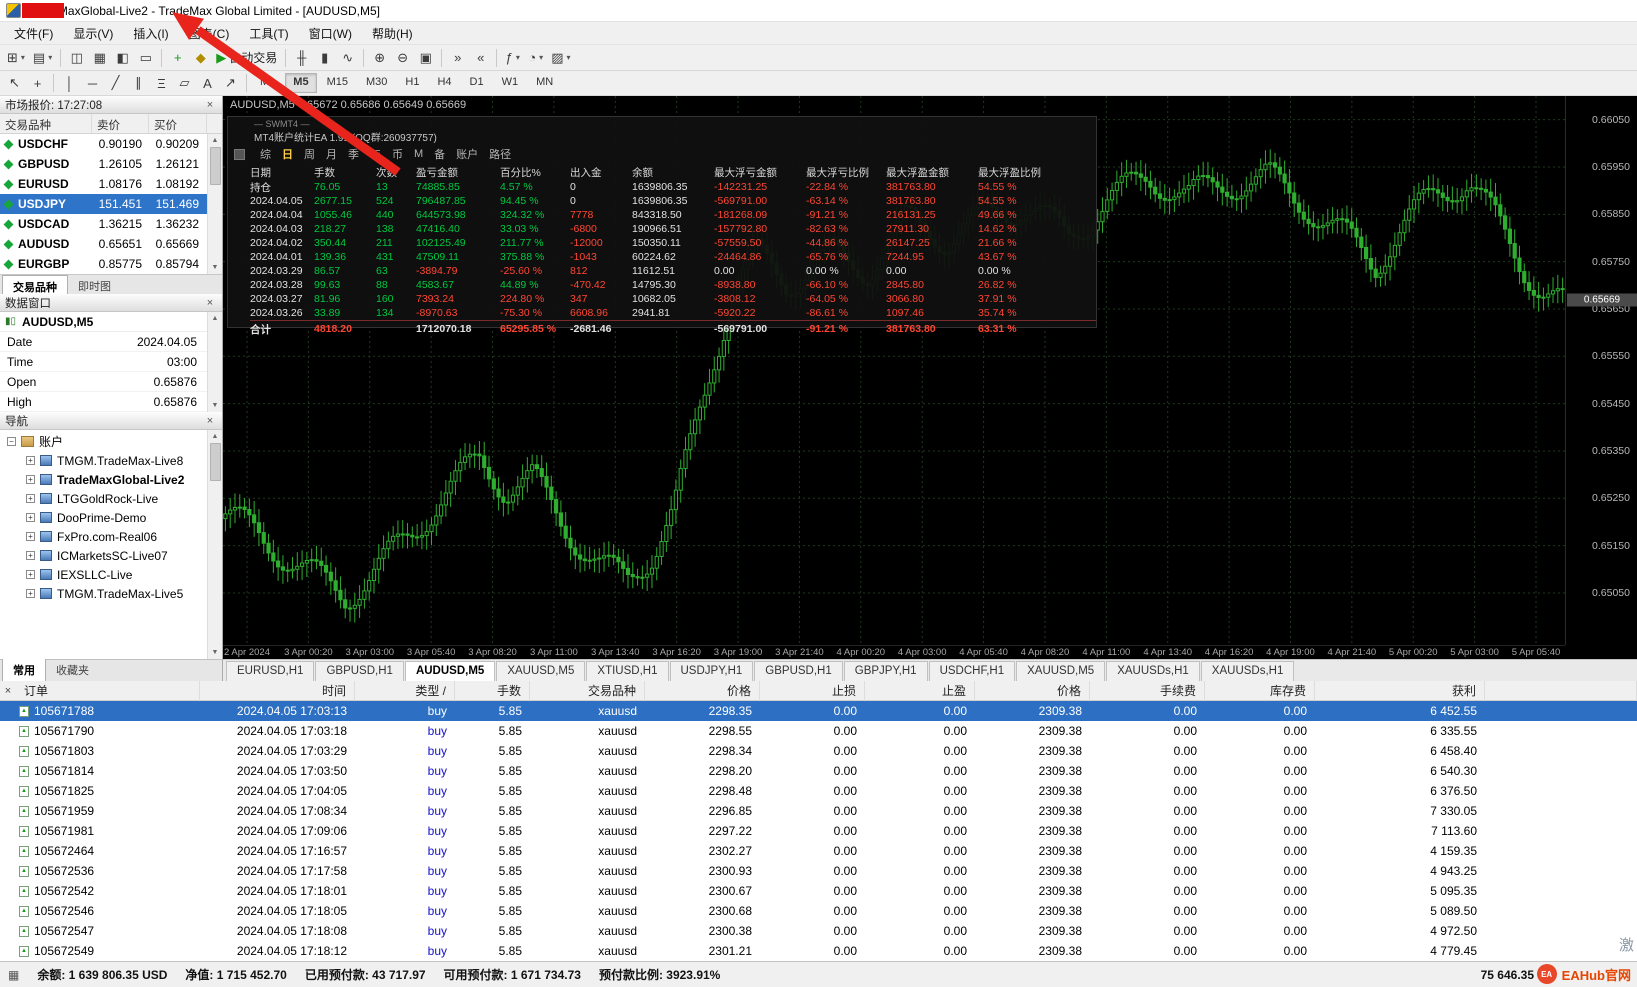 The height and width of the screenshot is (987, 1637). I want to click on chart-tab-eurusd-h1-0: EURUSD,H1, so click(270, 671).